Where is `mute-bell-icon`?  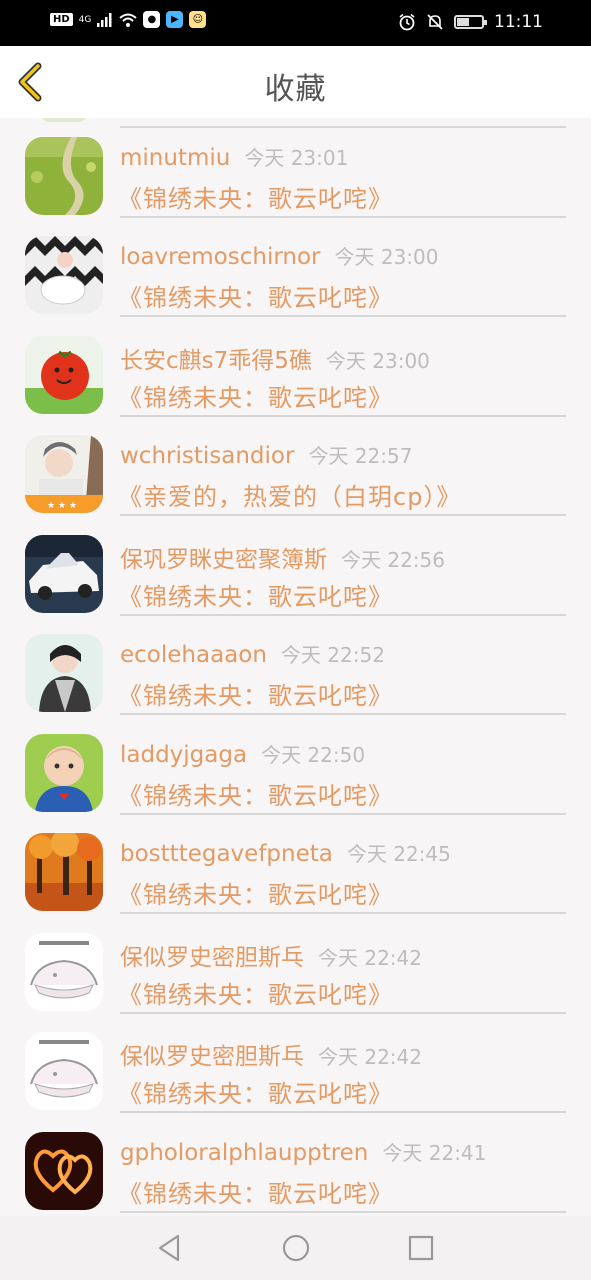 mute-bell-icon is located at coordinates (435, 22).